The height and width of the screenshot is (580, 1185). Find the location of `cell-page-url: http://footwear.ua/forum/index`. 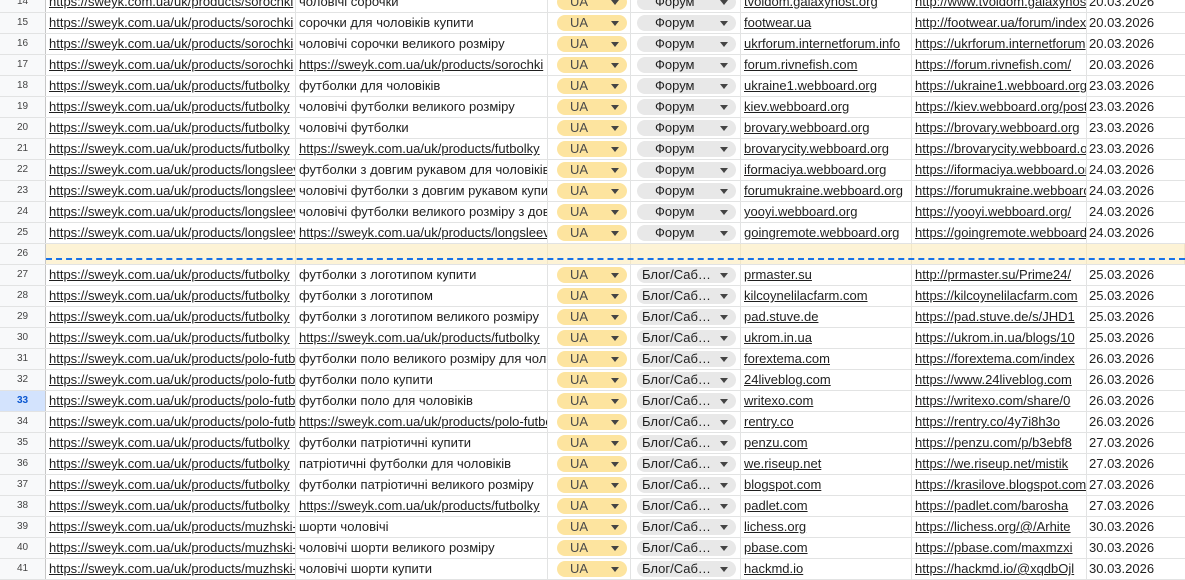

cell-page-url: http://footwear.ua/forum/index is located at coordinates (999, 23).